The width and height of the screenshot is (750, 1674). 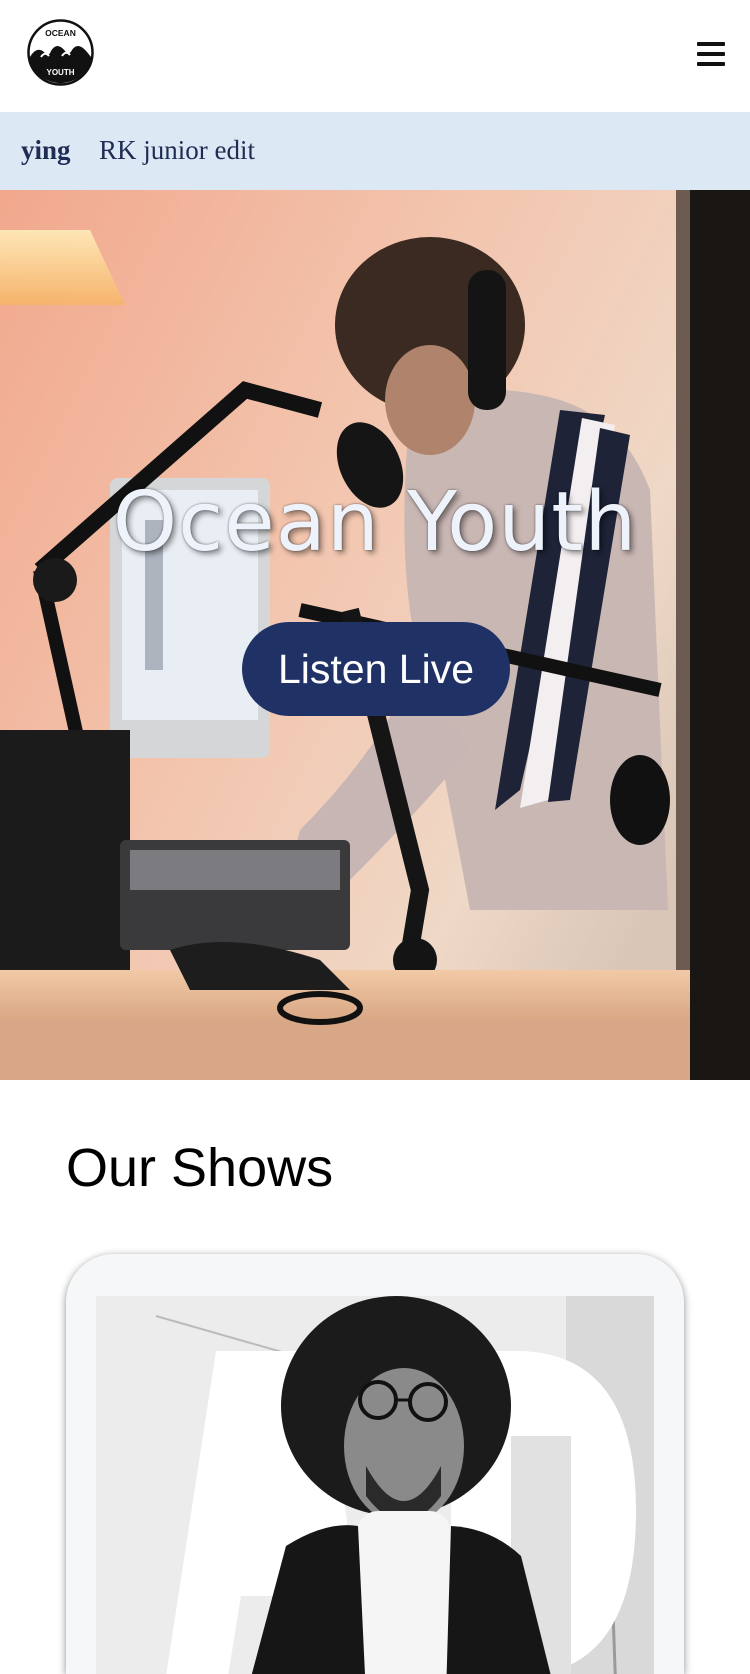 I want to click on ticker-next-item: RK junior edit, so click(x=177, y=150).